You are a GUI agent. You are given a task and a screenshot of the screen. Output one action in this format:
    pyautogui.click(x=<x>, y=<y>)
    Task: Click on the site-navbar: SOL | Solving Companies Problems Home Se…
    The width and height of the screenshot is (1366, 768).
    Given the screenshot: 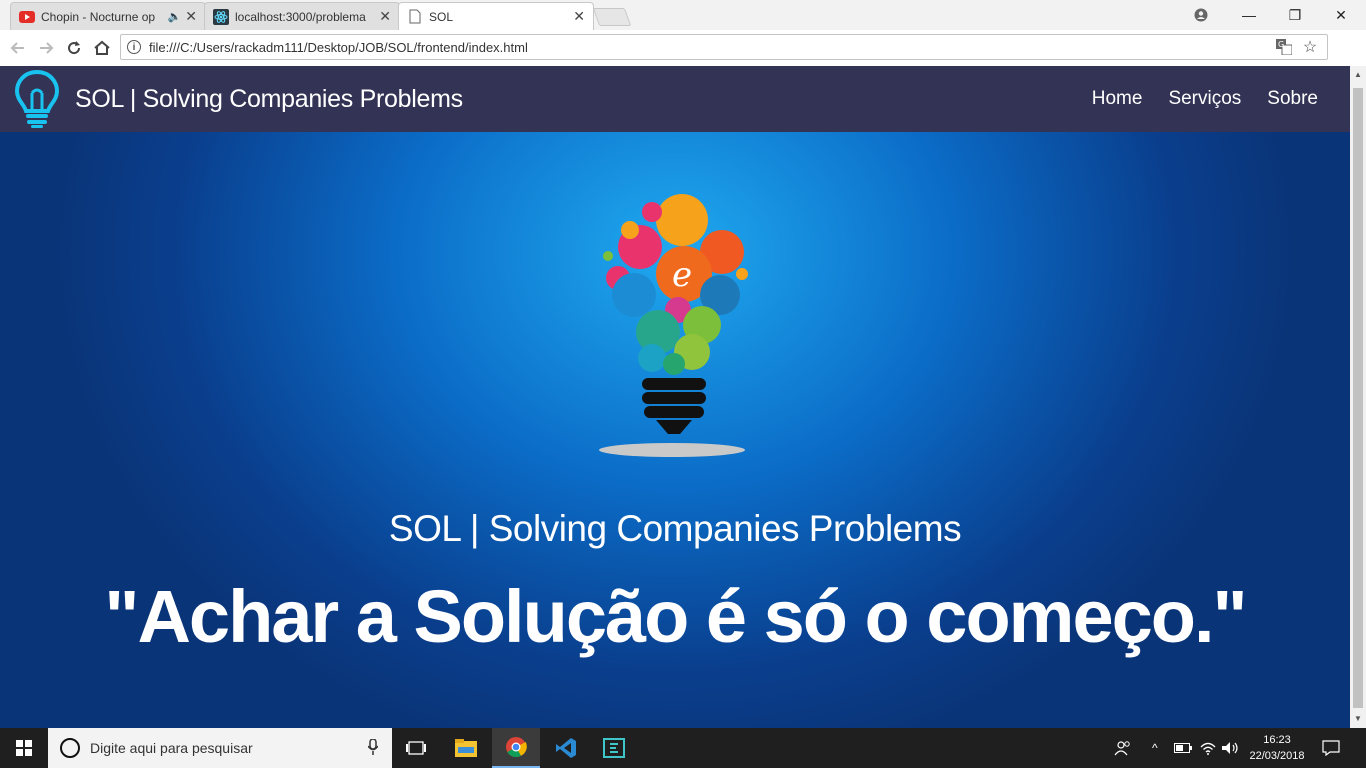 What is the action you would take?
    pyautogui.click(x=675, y=99)
    